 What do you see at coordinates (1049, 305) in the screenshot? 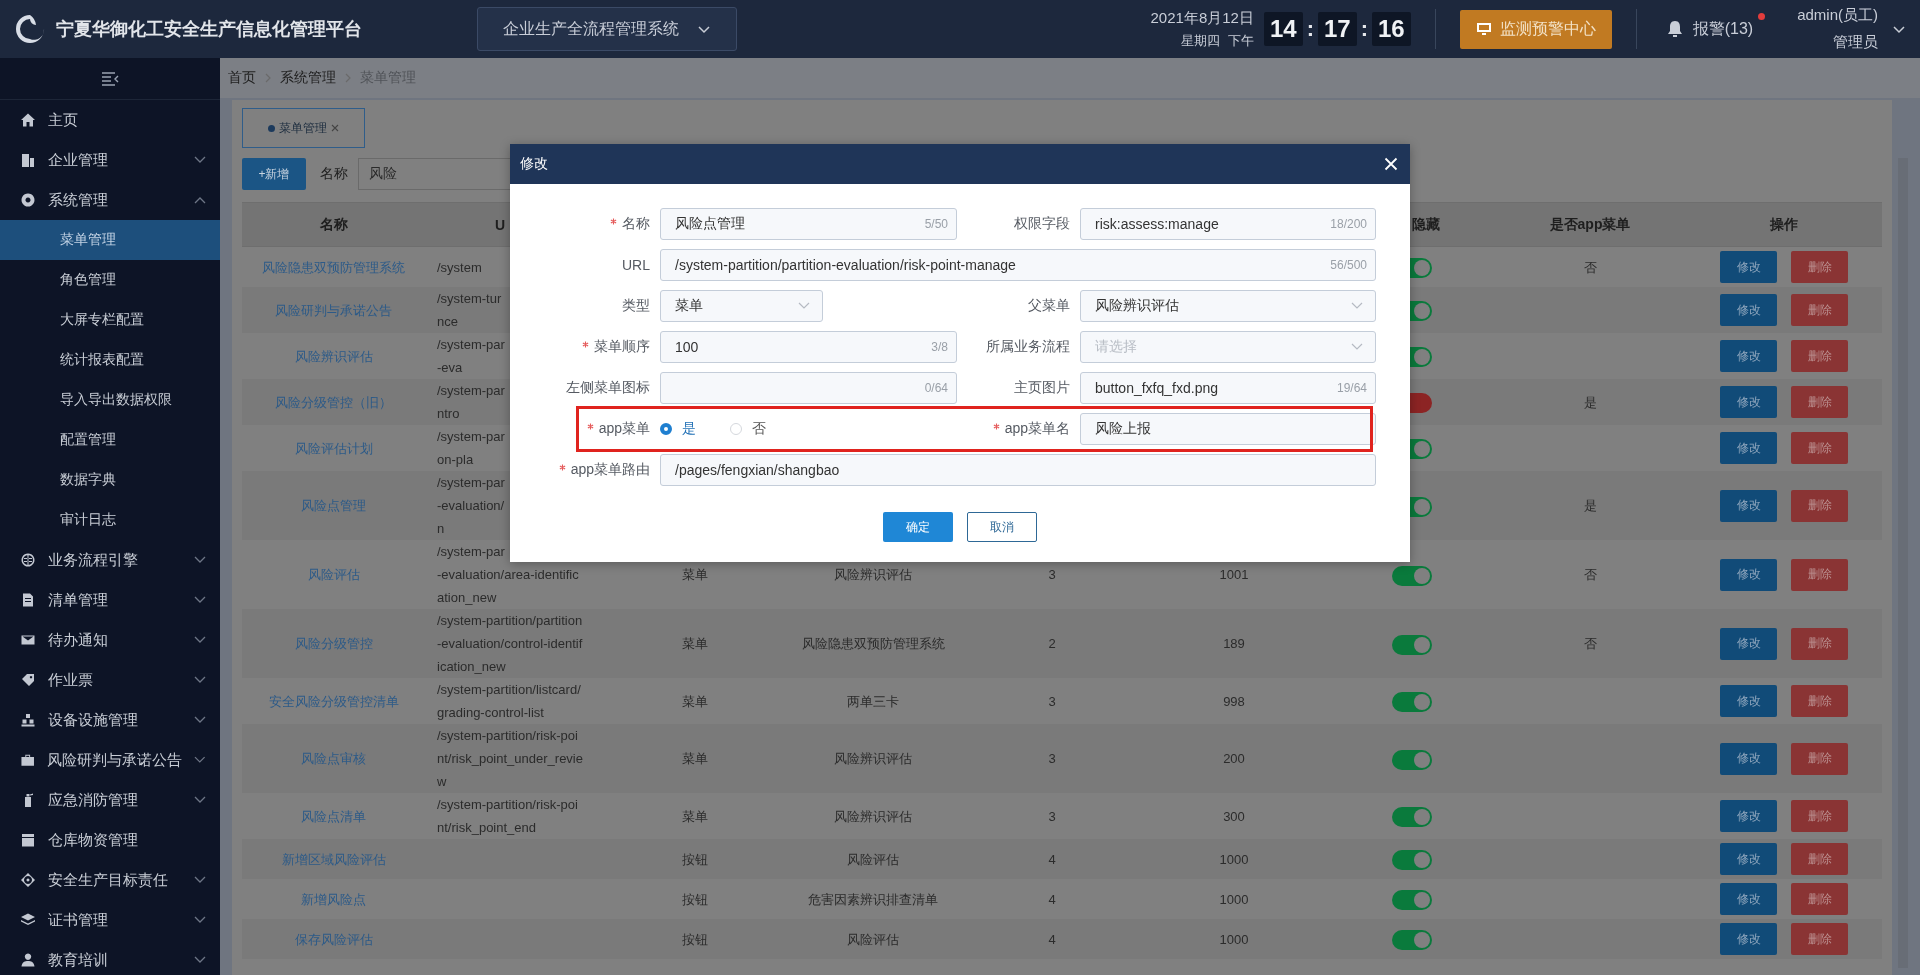
I see `field-label: 父菜单` at bounding box center [1049, 305].